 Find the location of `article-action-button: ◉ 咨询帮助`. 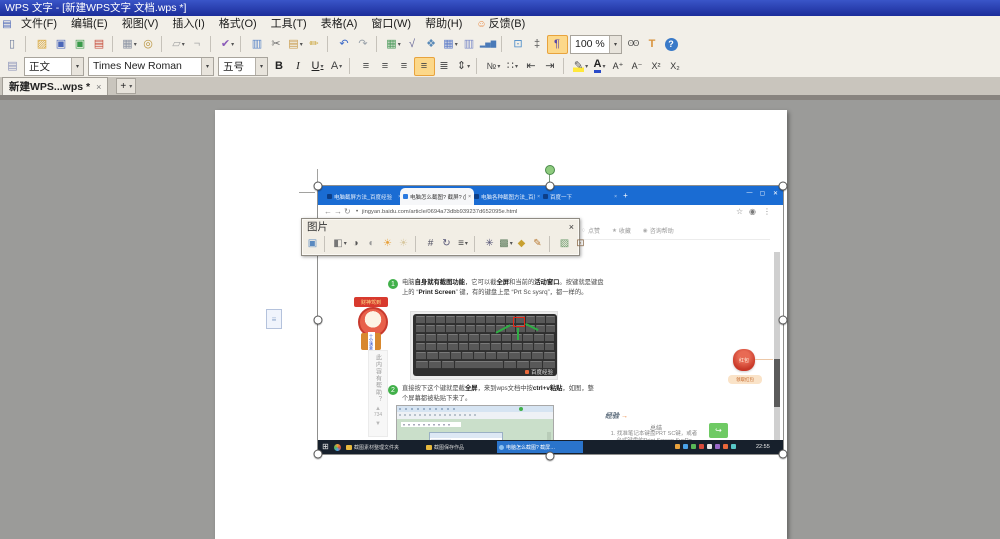

article-action-button: ◉ 咨询帮助 is located at coordinates (658, 231).